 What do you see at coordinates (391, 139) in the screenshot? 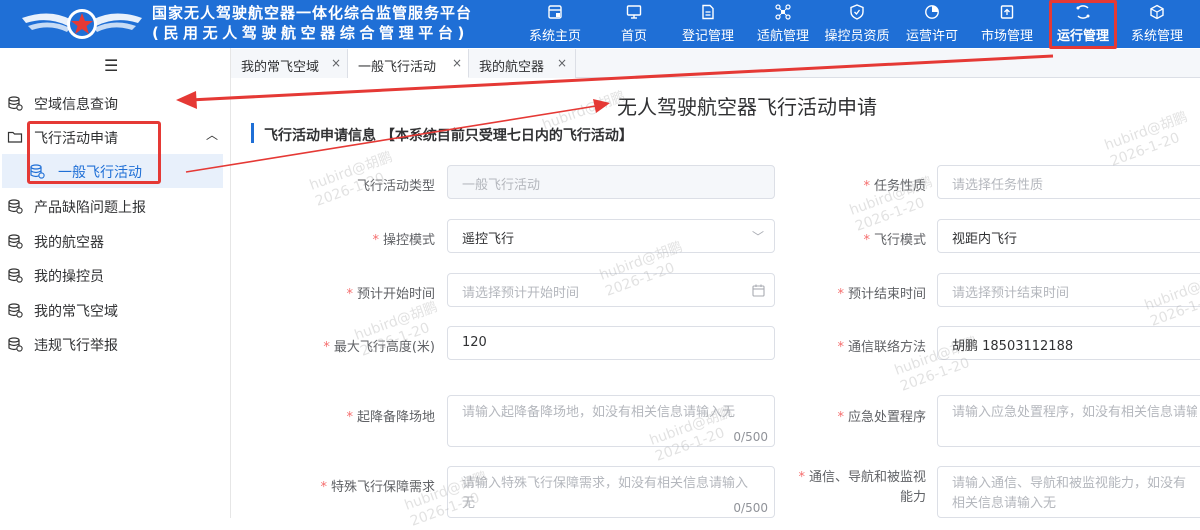
I see `annotation-arrow-to-title` at bounding box center [391, 139].